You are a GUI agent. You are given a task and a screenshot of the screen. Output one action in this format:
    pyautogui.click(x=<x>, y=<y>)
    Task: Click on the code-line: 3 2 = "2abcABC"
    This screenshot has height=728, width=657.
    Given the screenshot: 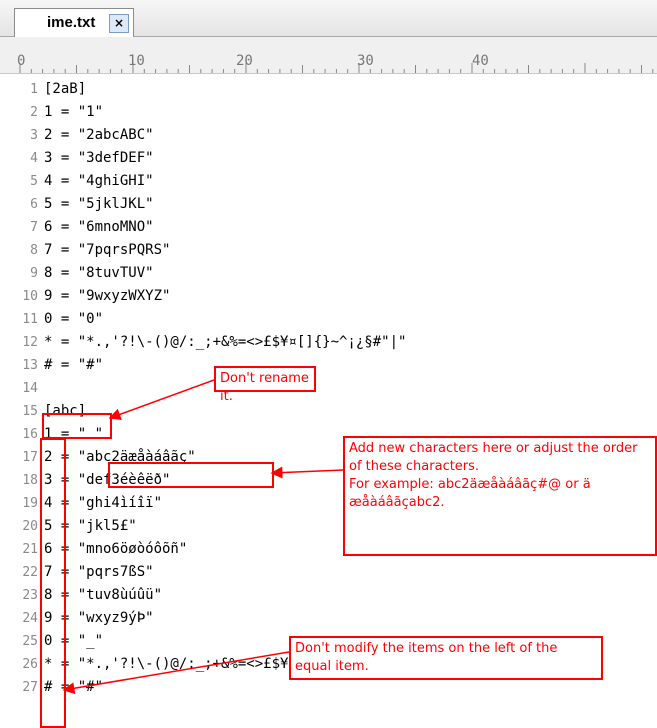 What is the action you would take?
    pyautogui.click(x=328, y=135)
    